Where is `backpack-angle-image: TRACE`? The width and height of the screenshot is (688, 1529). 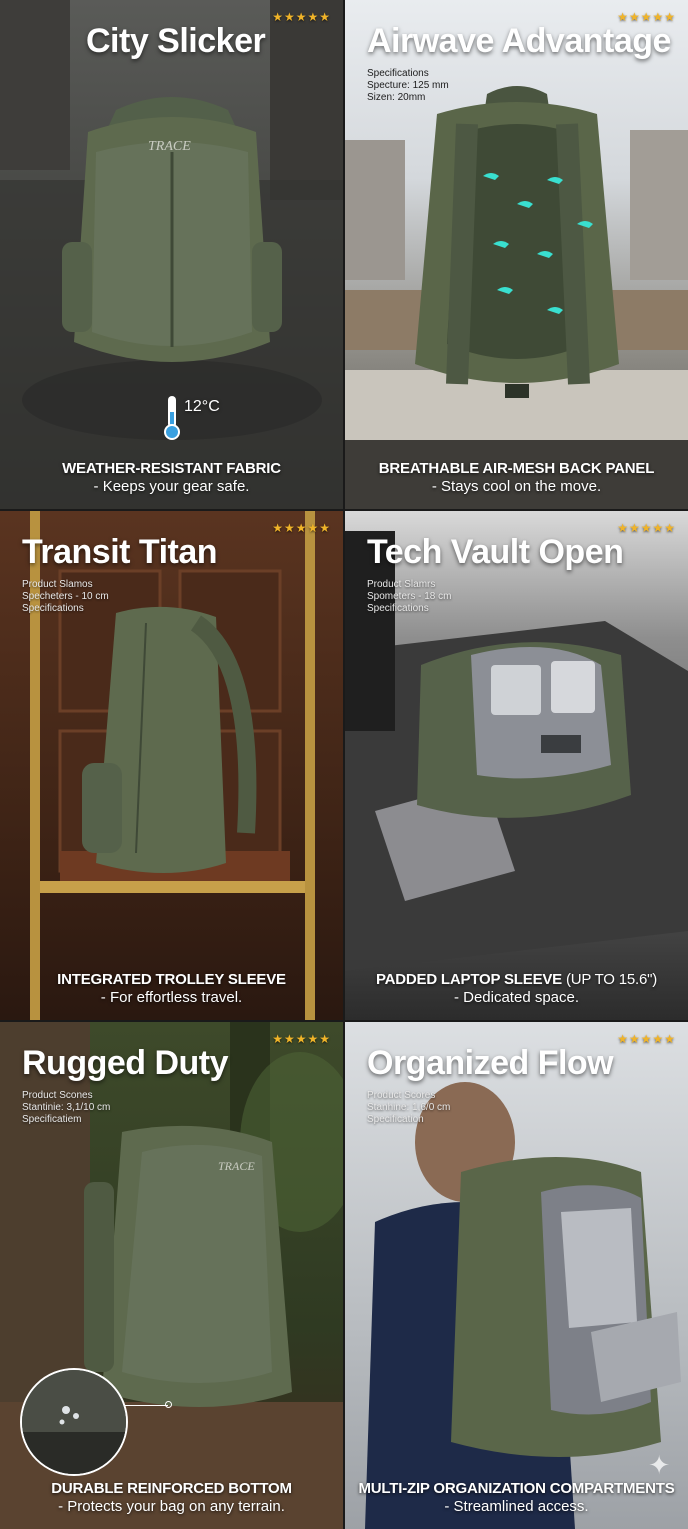 backpack-angle-image: TRACE is located at coordinates (188, 1266).